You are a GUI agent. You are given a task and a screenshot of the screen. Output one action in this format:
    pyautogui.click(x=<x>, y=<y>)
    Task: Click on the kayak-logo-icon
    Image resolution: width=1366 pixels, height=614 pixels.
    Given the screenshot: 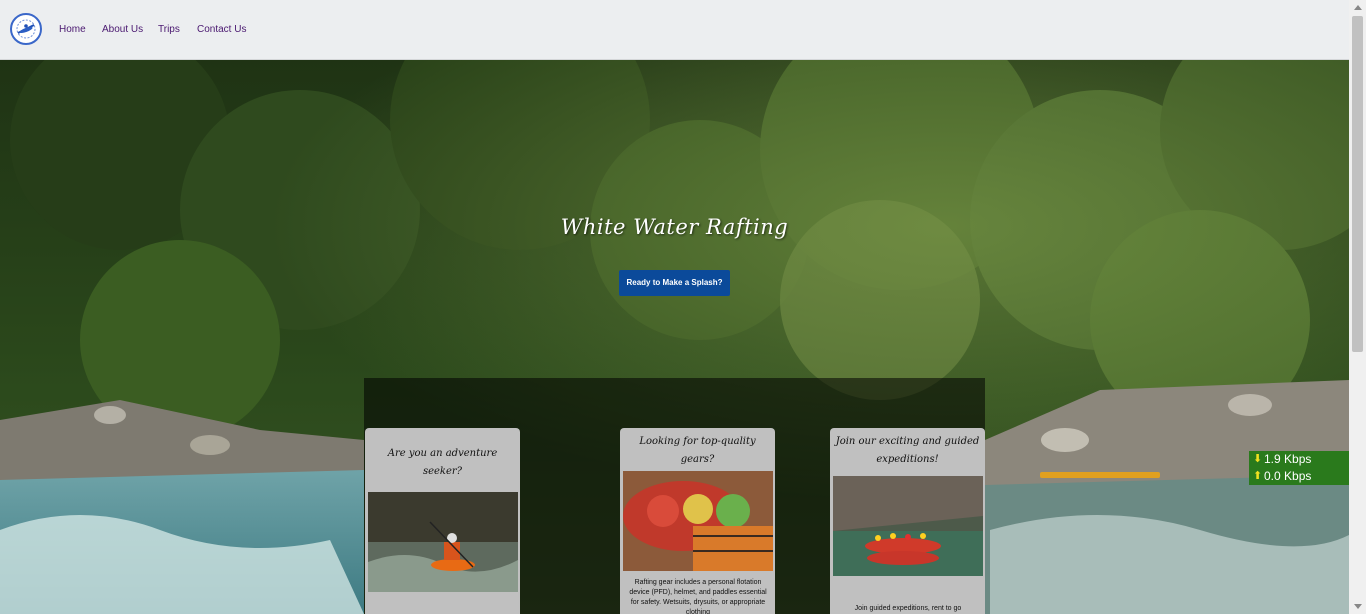 What is the action you would take?
    pyautogui.click(x=26, y=29)
    